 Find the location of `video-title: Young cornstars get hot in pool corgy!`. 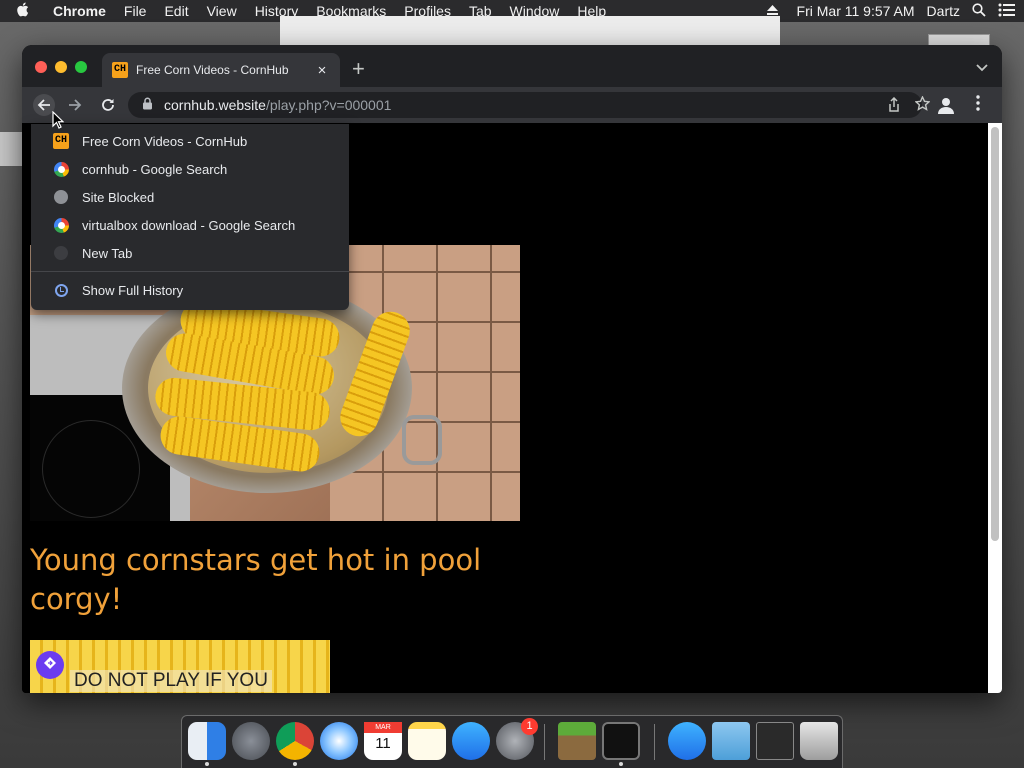

video-title: Young cornstars get hot in pool corgy! is located at coordinates (265, 580).